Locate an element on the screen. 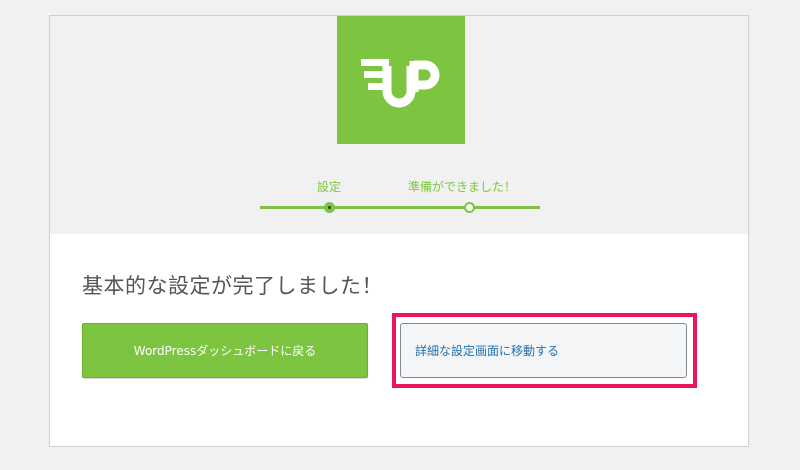 Image resolution: width=800 pixels, height=470 pixels. detailed-settings-button: 詳細な設定画面に移動する is located at coordinates (543, 350).